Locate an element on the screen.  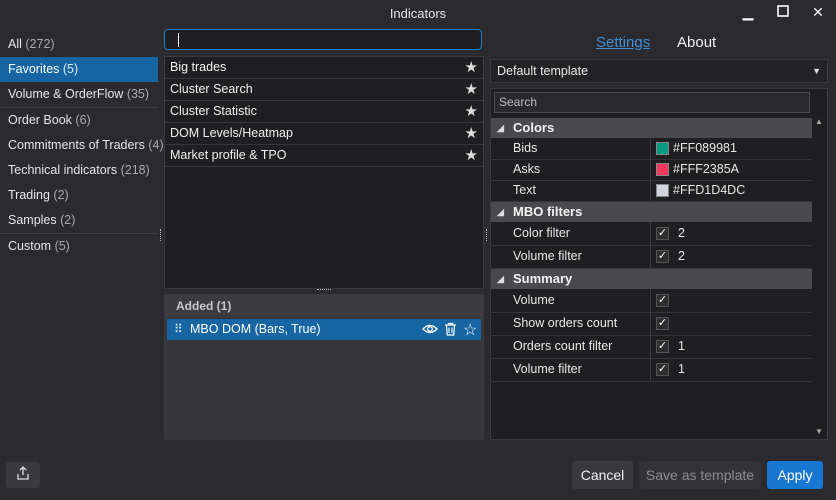
close-icon: ✕ is located at coordinates (818, 12).